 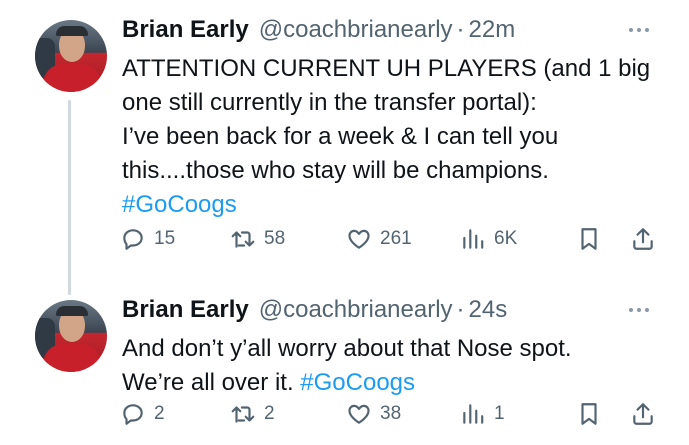 What do you see at coordinates (488, 310) in the screenshot?
I see `timestamp: 24s` at bounding box center [488, 310].